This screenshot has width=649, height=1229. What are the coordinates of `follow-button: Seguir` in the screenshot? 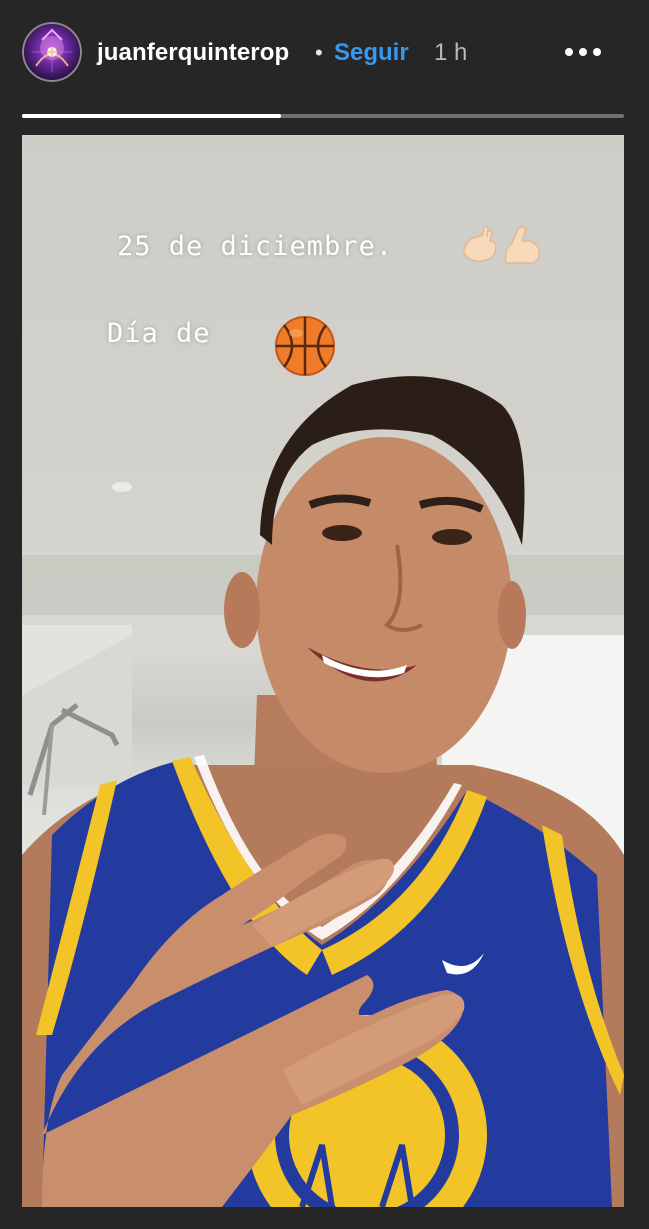 It's located at (371, 53).